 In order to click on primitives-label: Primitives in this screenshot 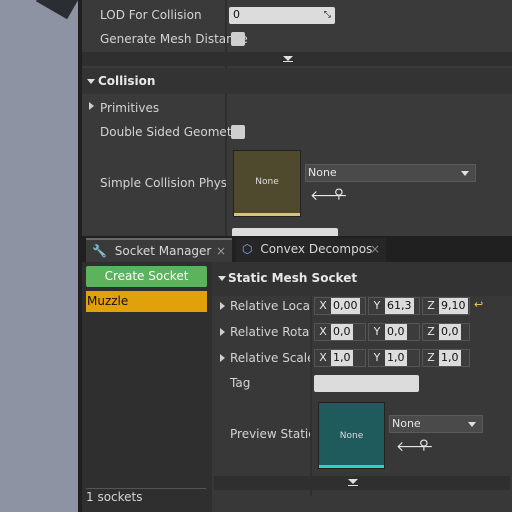, I will do `click(130, 108)`.